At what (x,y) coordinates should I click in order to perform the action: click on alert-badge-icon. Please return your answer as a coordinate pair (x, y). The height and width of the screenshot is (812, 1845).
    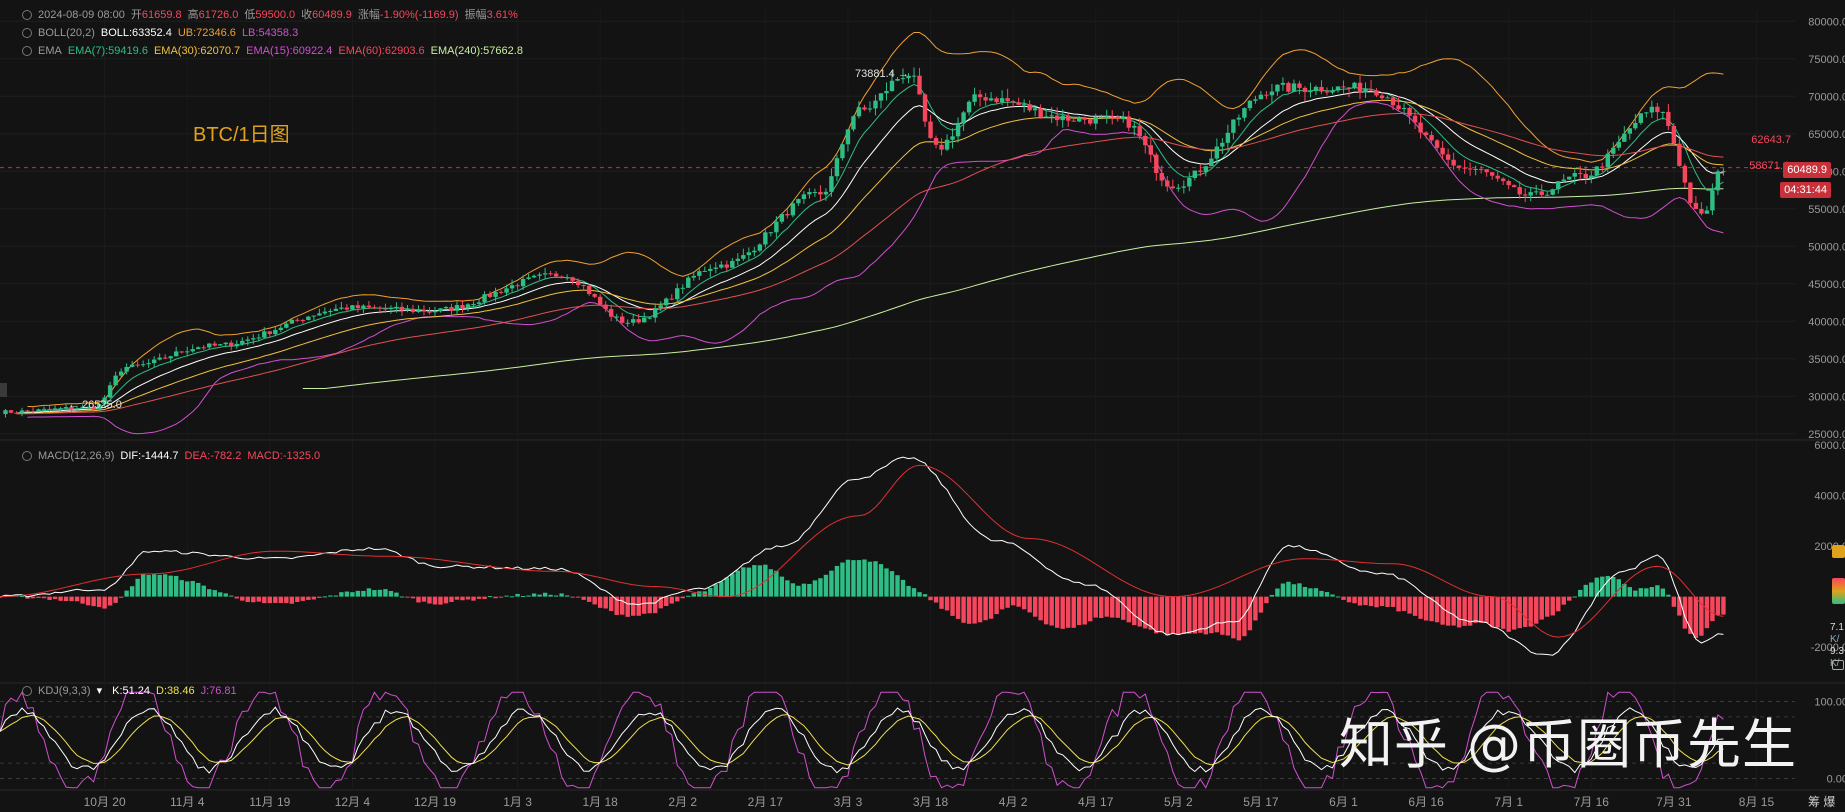
    Looking at the image, I should click on (1838, 551).